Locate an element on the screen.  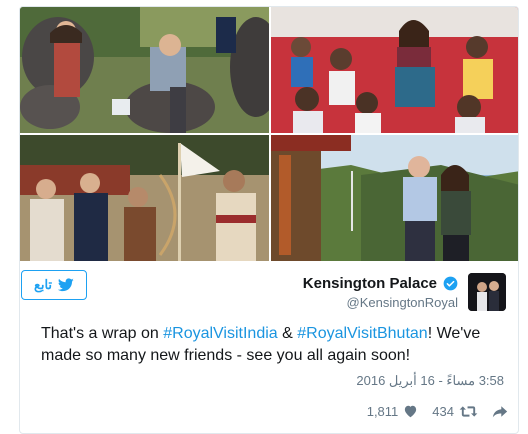
photo-children is located at coordinates (394, 70).